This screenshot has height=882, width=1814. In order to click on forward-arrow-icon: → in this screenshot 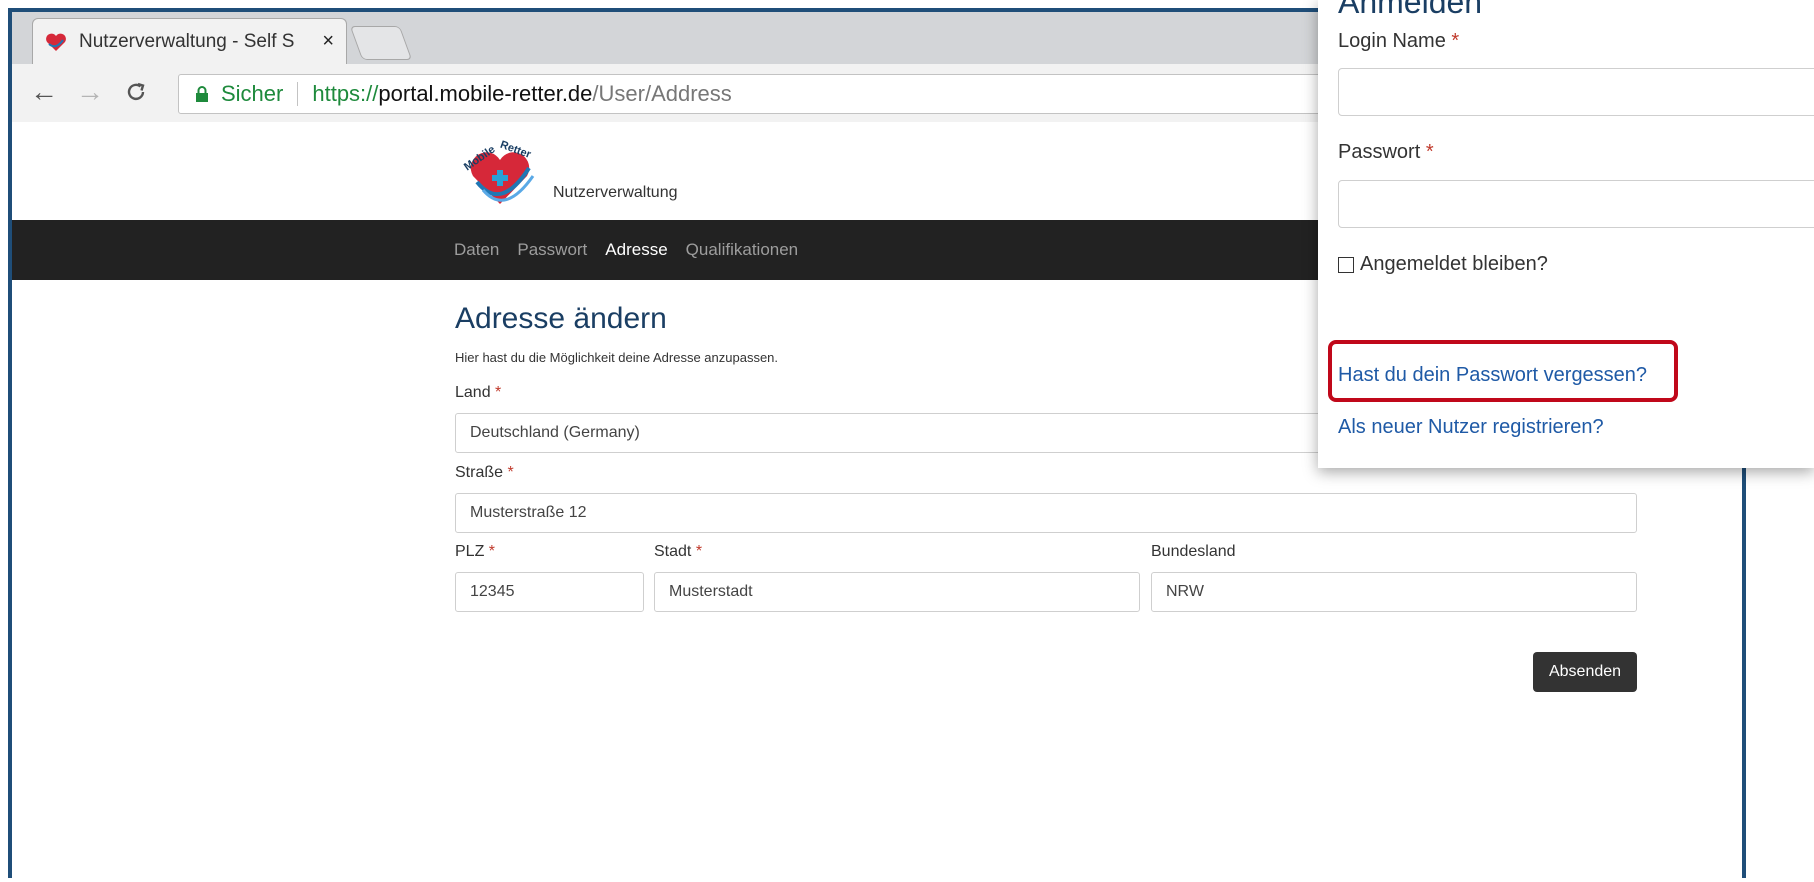, I will do `click(90, 92)`.